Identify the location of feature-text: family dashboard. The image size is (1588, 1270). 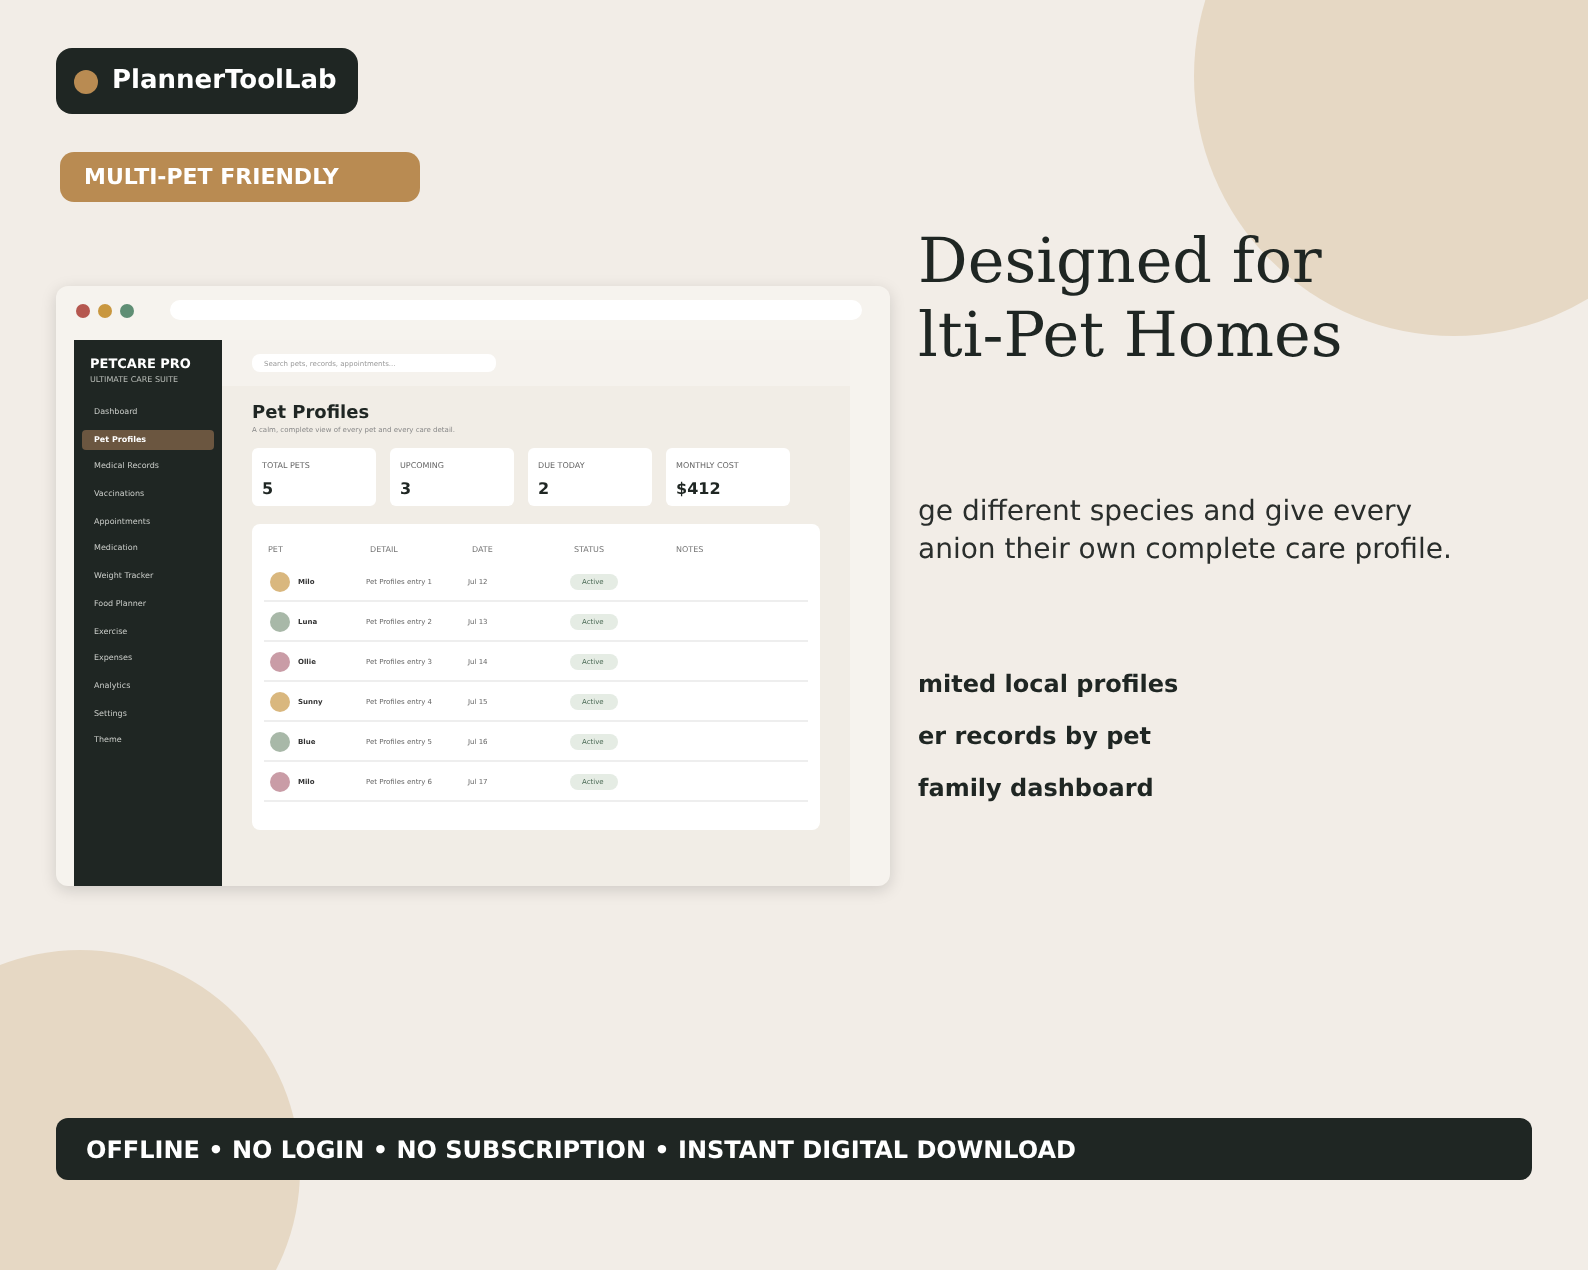
(1037, 788).